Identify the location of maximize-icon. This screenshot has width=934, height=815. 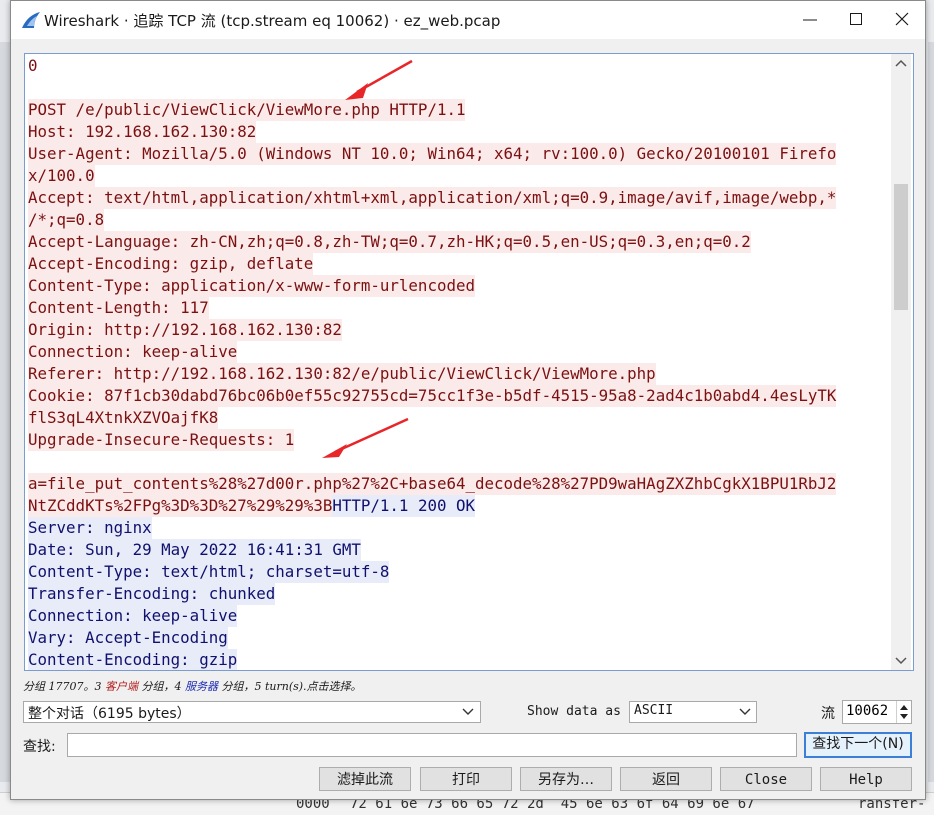
(856, 19).